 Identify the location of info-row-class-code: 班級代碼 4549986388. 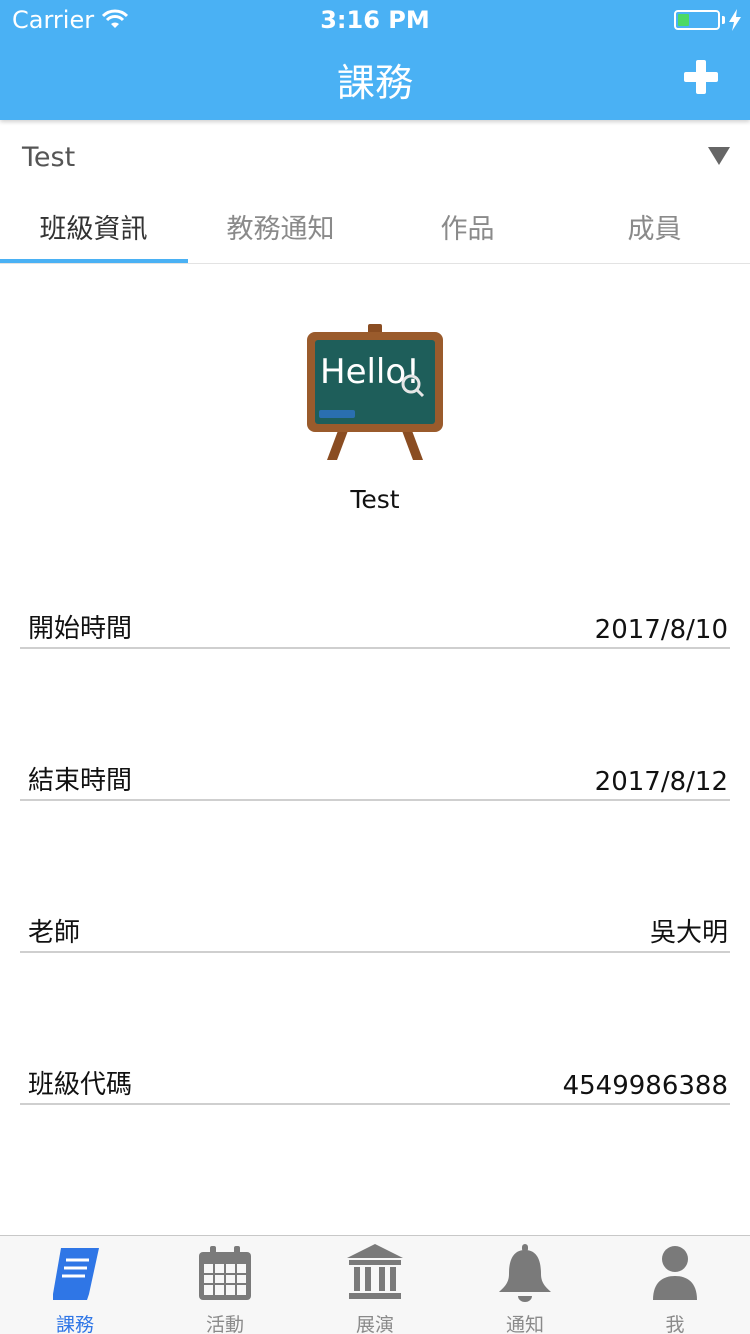
(375, 1080).